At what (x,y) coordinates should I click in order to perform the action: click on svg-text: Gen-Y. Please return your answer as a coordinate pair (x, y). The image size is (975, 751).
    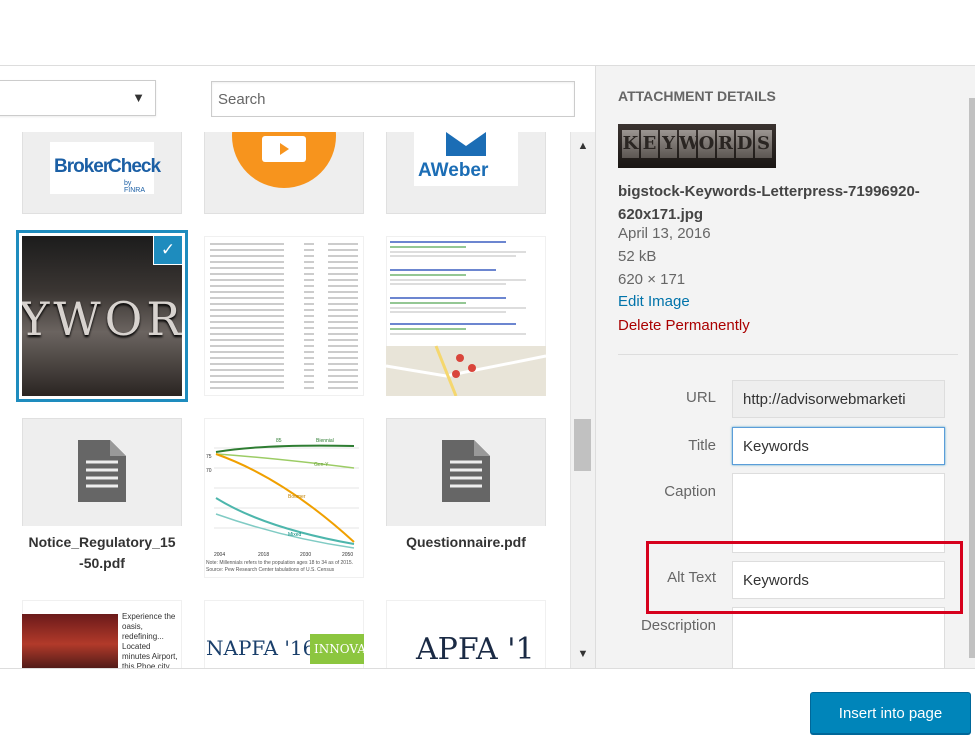
    Looking at the image, I should click on (321, 465).